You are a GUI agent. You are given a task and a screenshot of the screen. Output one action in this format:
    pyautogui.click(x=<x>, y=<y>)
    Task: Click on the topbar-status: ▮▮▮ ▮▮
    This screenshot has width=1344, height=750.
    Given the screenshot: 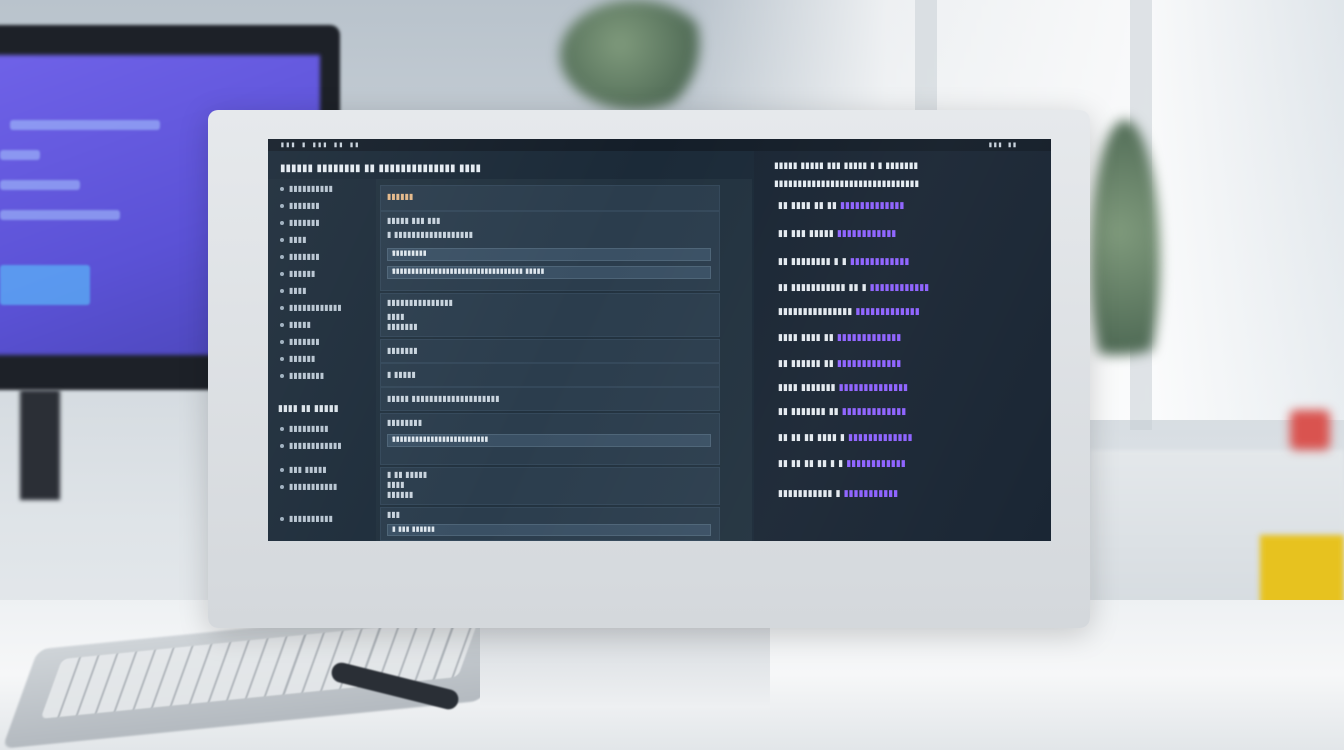 What is the action you would take?
    pyautogui.click(x=1002, y=144)
    